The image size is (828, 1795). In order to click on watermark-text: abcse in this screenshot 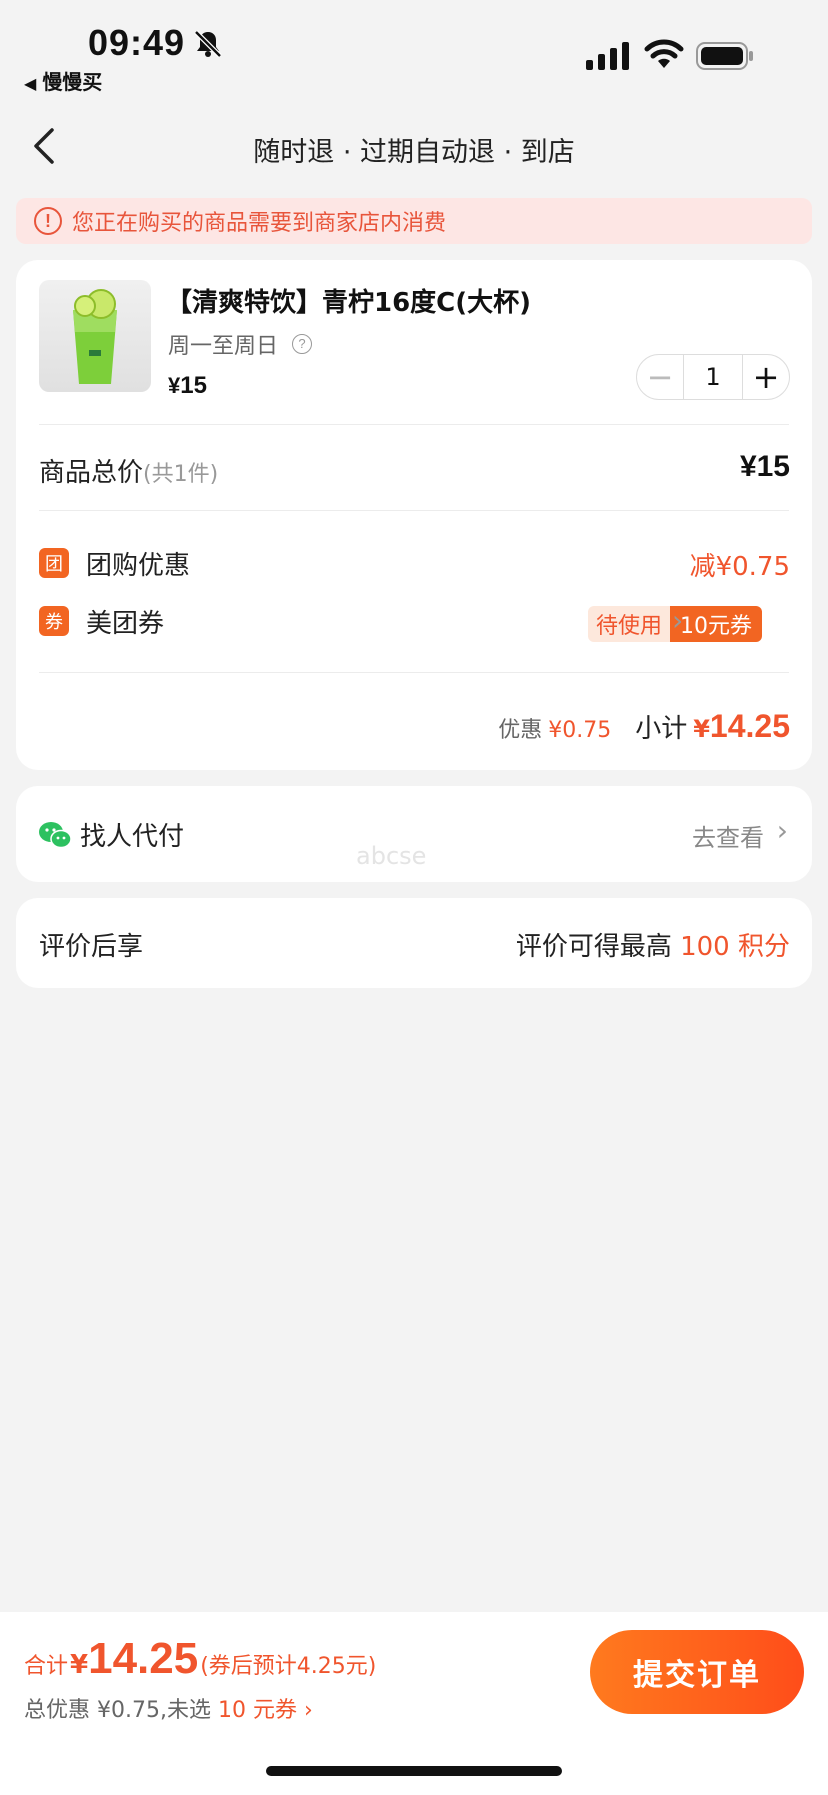, I will do `click(391, 856)`.